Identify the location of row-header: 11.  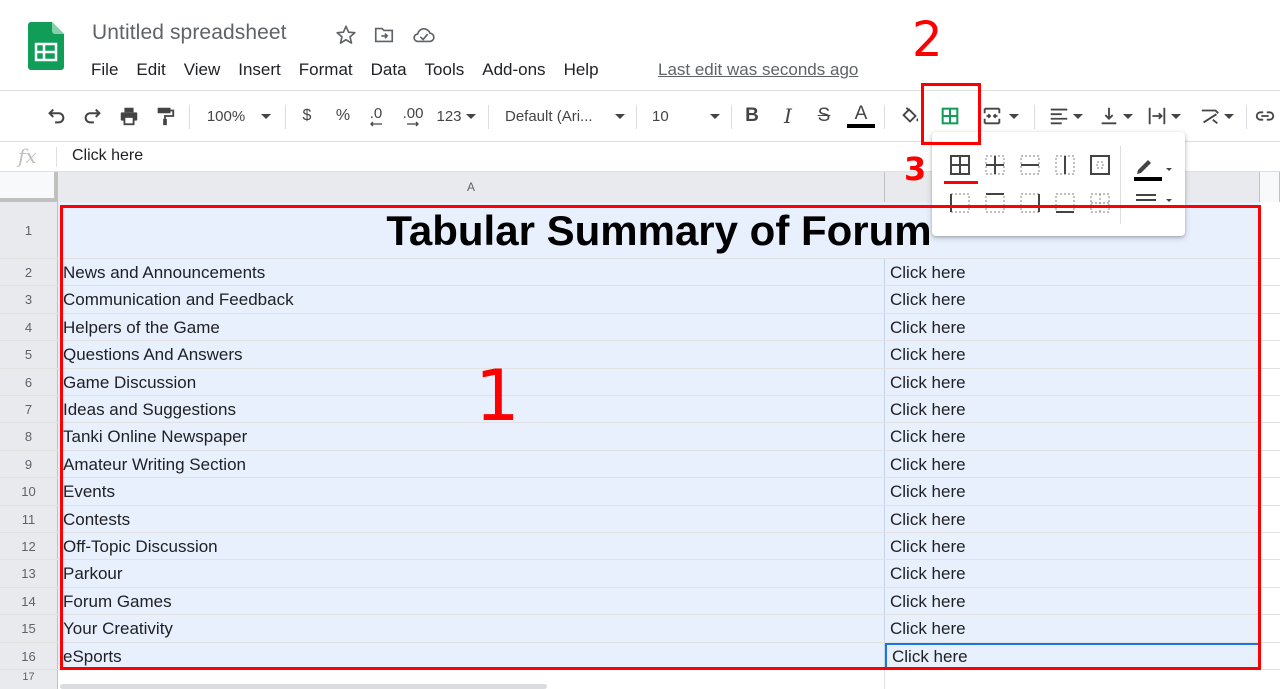
(29, 518).